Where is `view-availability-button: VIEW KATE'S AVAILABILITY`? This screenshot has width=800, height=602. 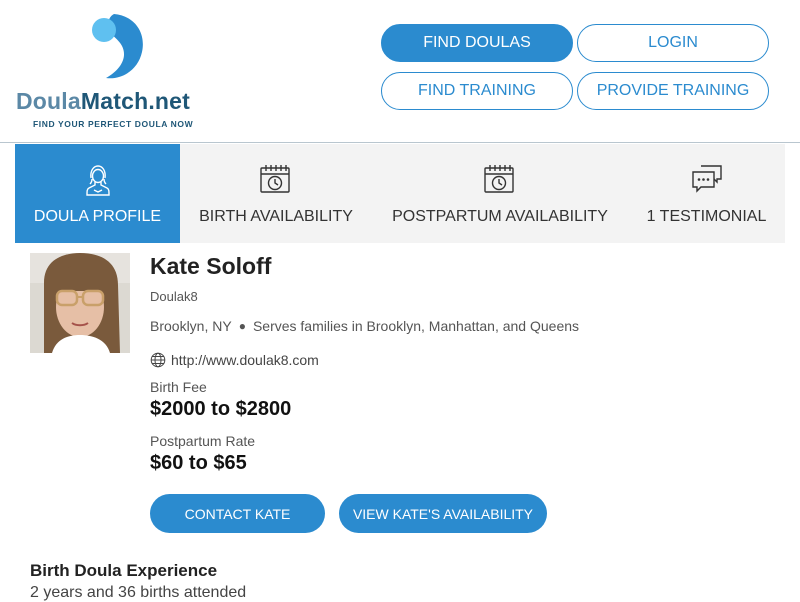 view-availability-button: VIEW KATE'S AVAILABILITY is located at coordinates (443, 513).